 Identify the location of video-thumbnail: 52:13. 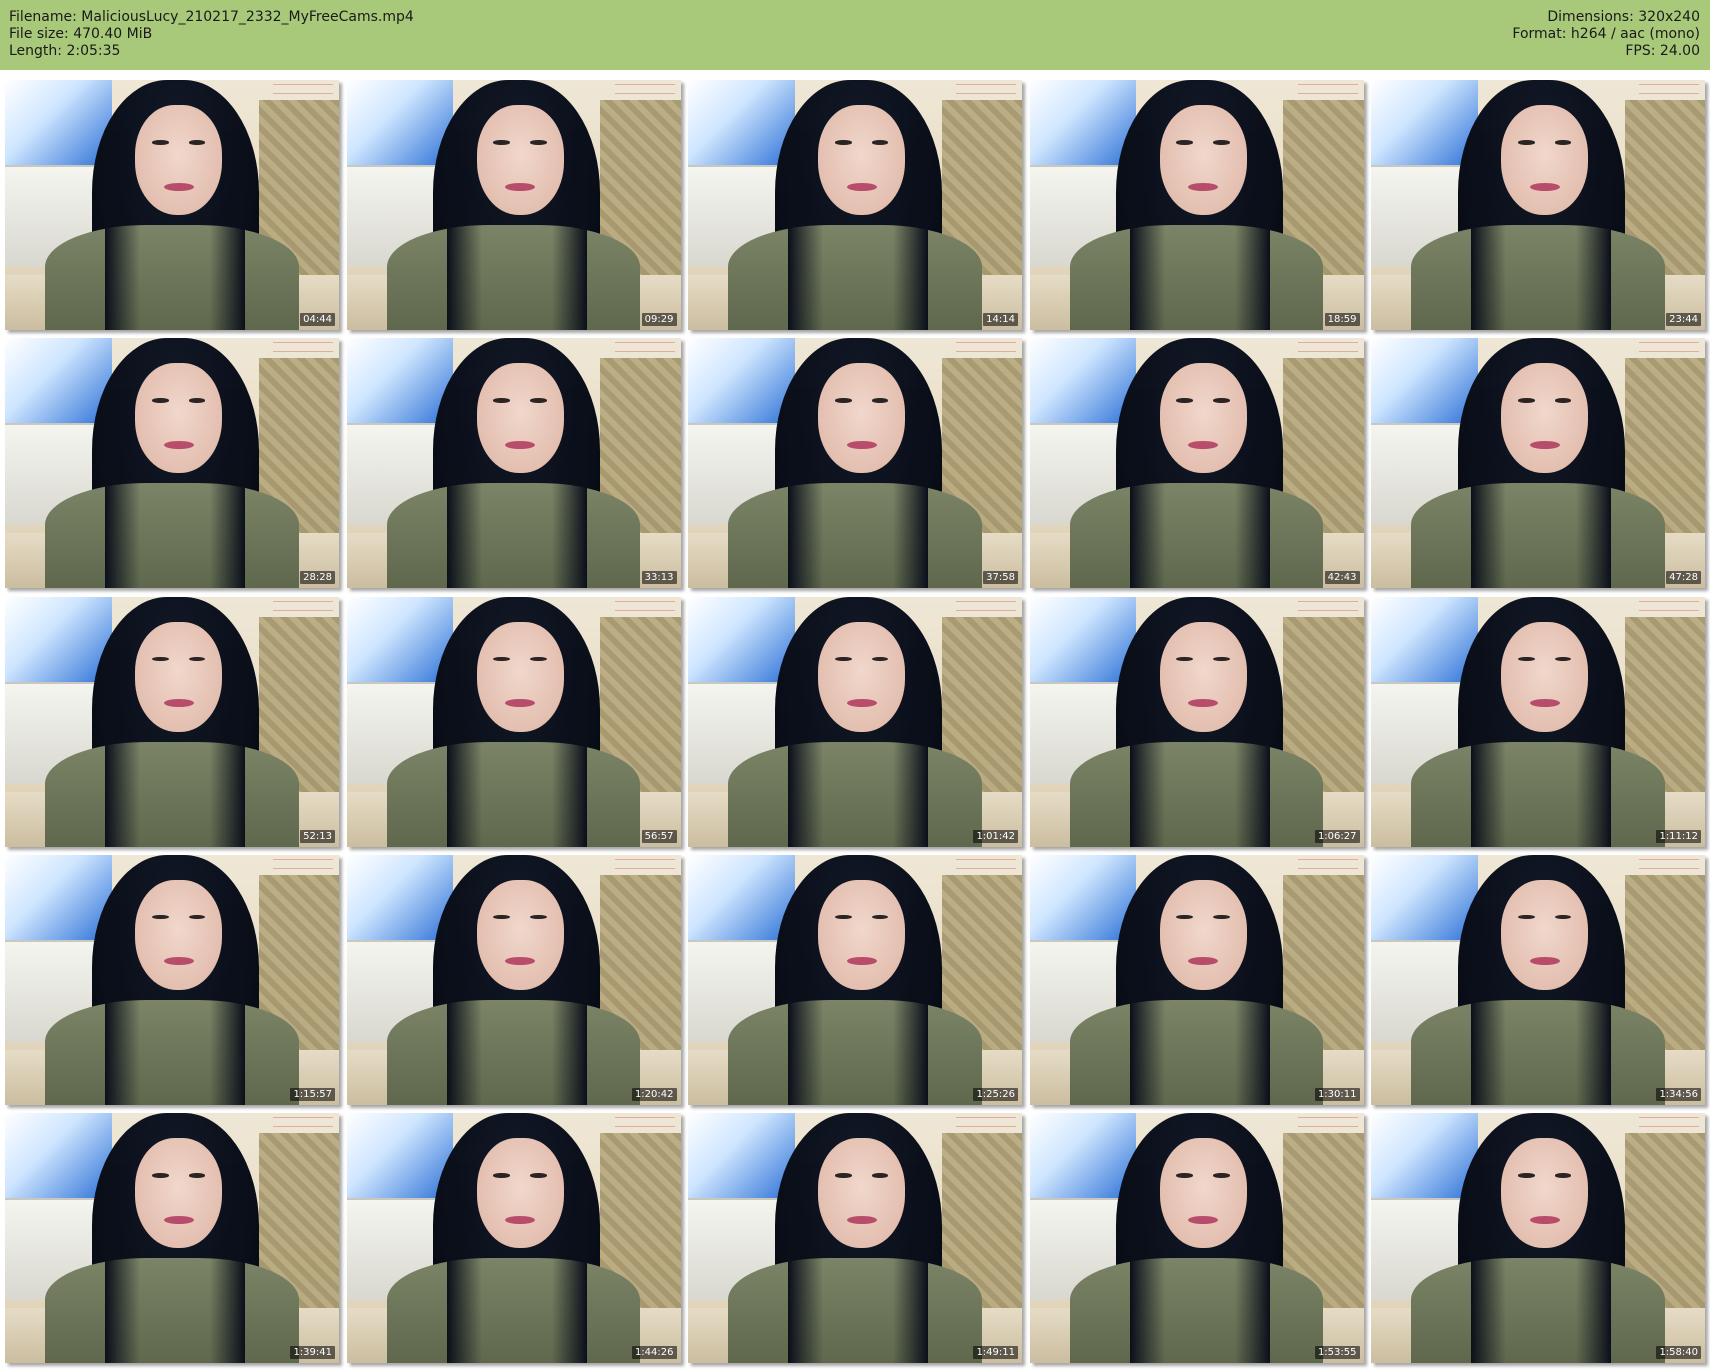
(172, 721).